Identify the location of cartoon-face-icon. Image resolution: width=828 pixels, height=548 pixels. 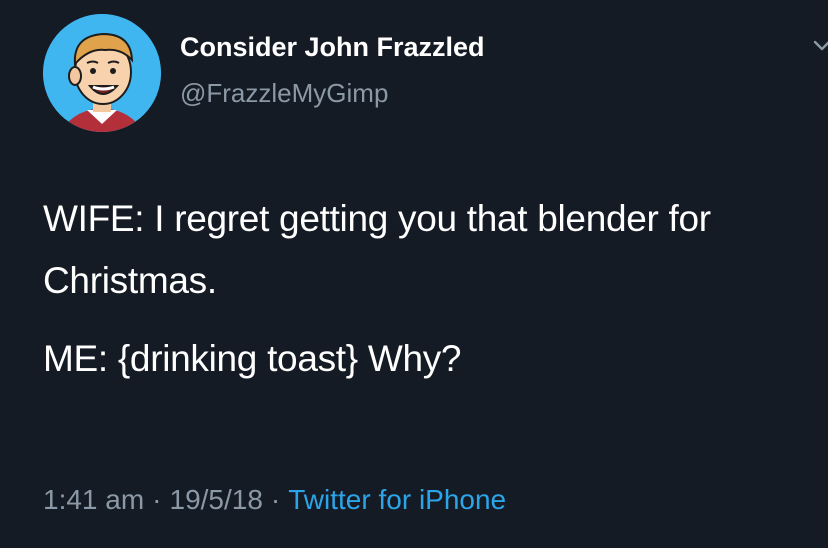
(102, 73).